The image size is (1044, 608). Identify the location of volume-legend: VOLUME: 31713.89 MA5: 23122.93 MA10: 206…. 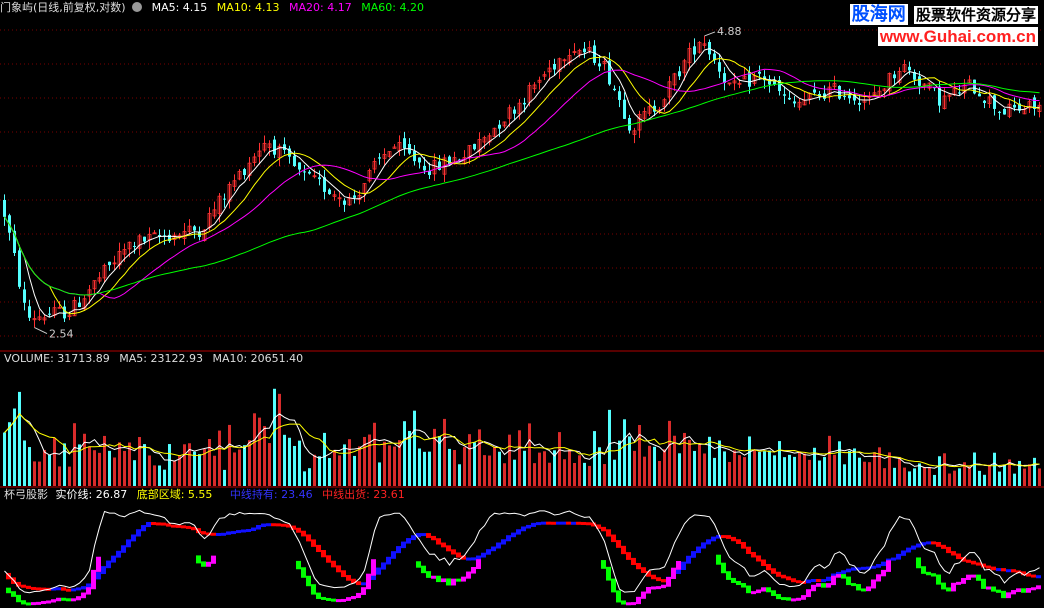
(156, 359).